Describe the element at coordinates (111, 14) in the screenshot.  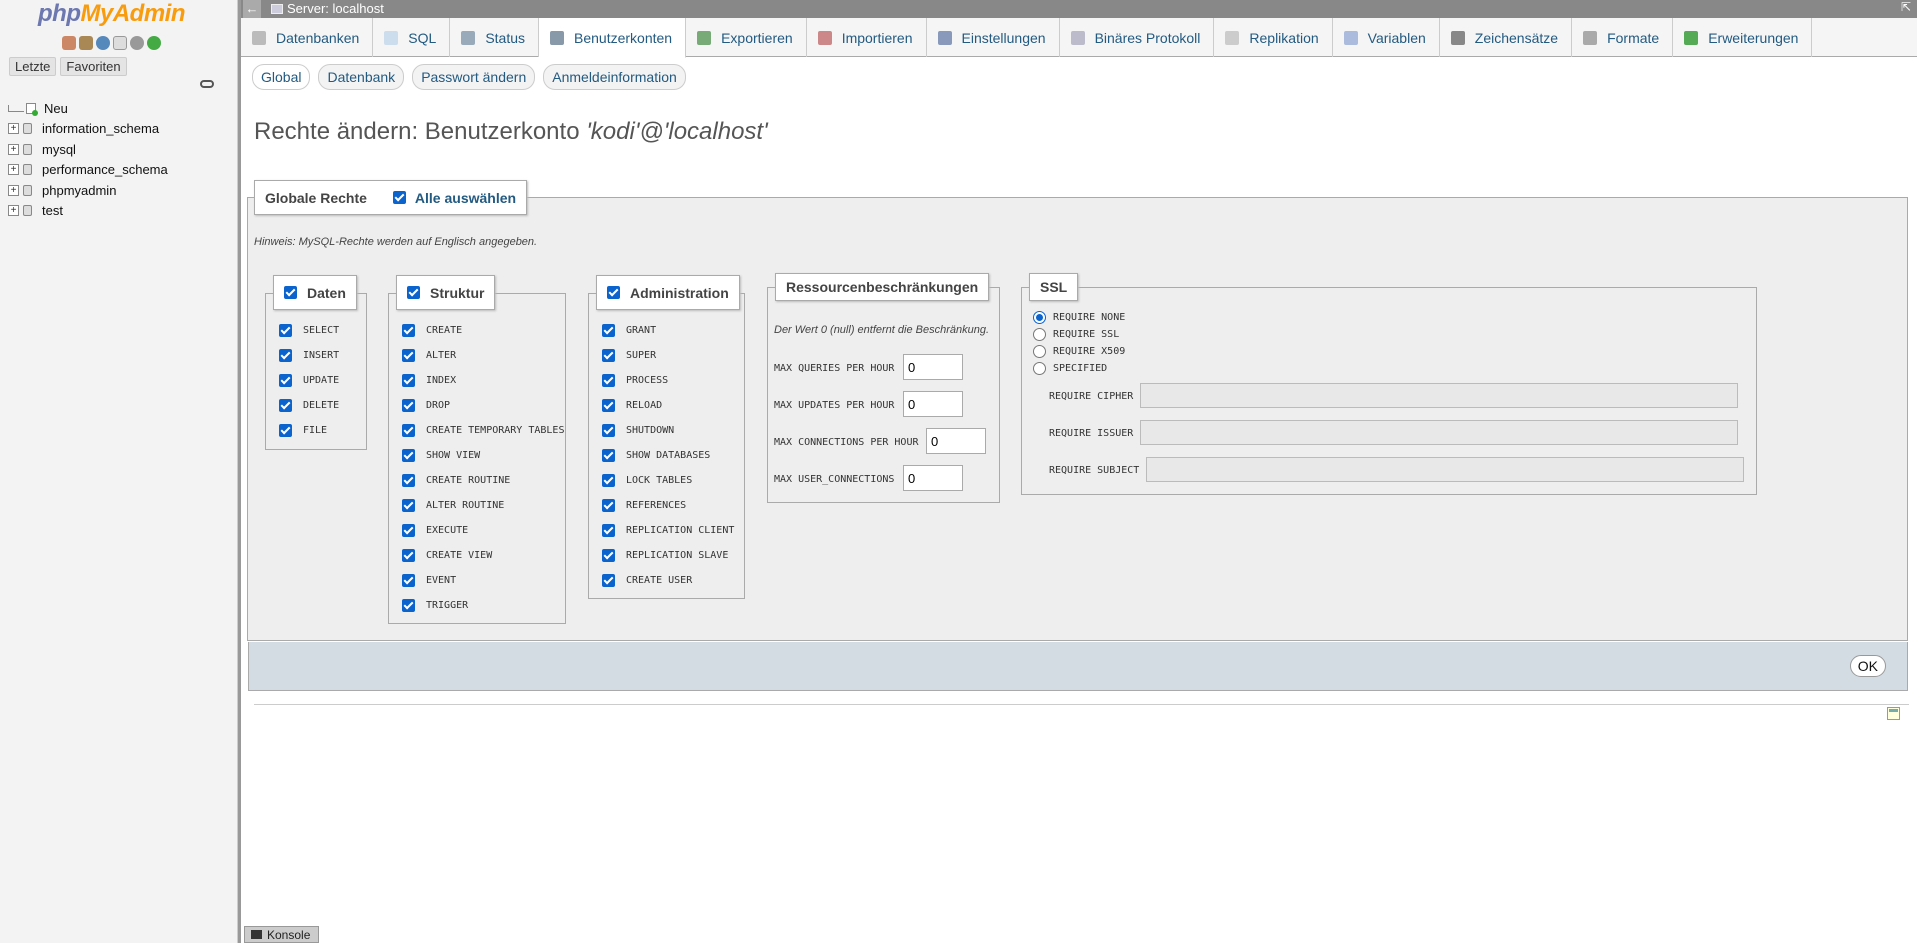
I see `phpmyadmin-logo: phpMyAdmin` at that location.